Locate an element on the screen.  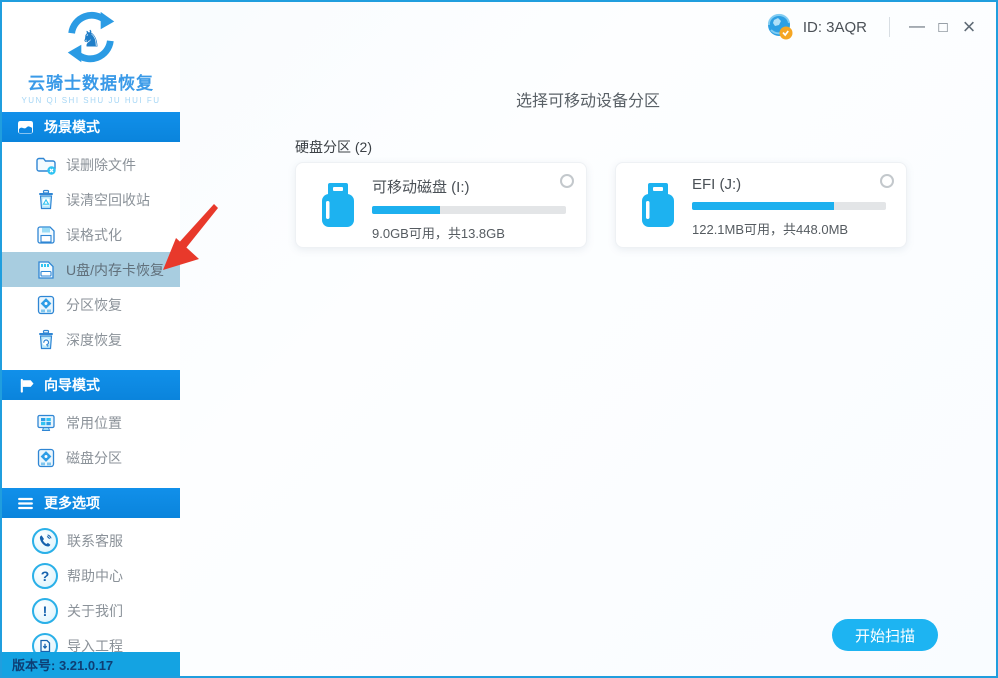
sidebar-item-contact-support: 联系客服 is located at coordinates (91, 540).